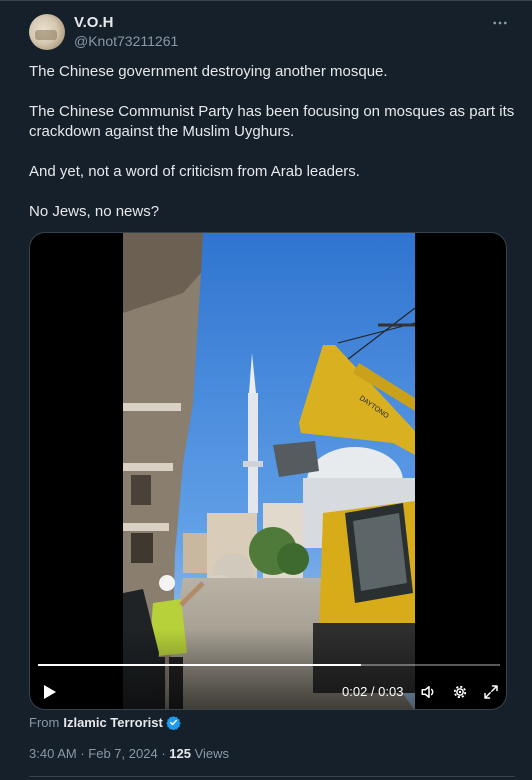  I want to click on play-icon, so click(49, 692).